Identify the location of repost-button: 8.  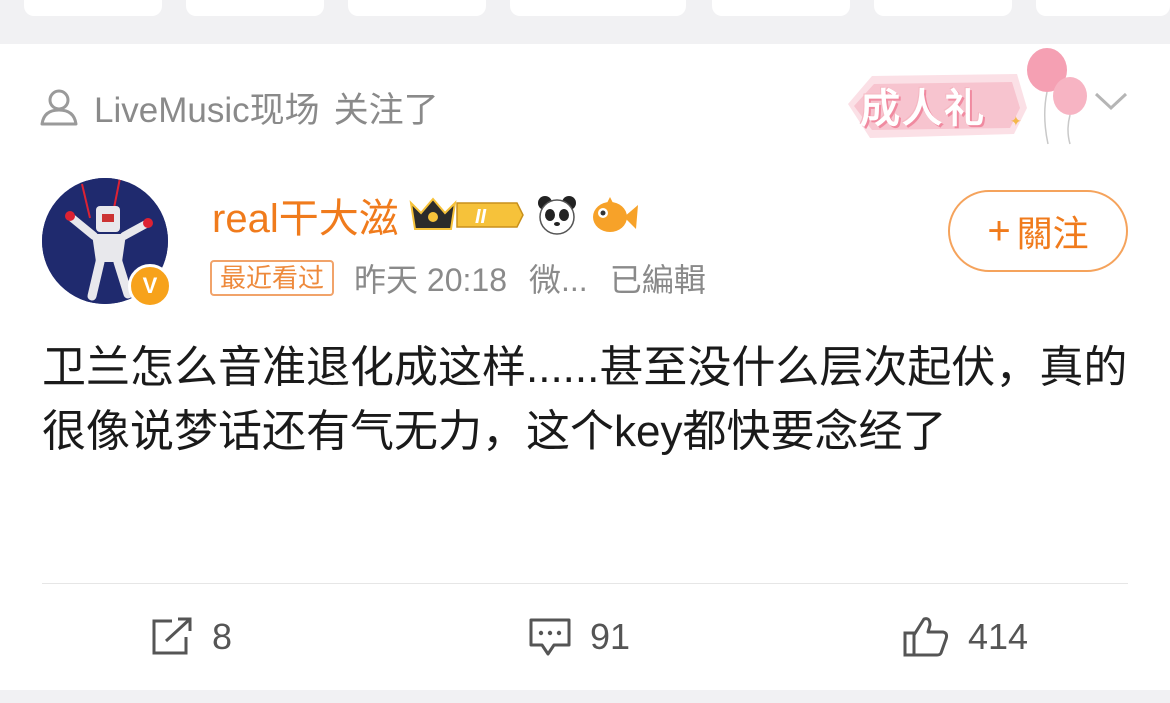
(191, 637).